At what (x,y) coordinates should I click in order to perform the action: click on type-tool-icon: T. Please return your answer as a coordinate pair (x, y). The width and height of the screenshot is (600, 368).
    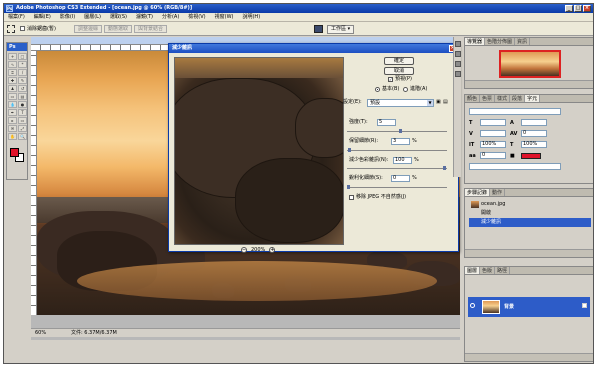
    Looking at the image, I should click on (22, 112).